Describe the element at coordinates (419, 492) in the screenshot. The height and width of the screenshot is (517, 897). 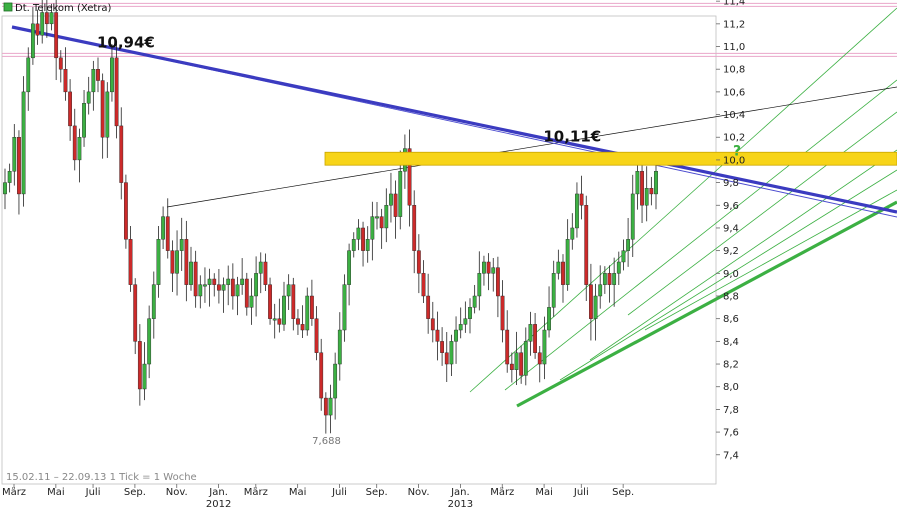
I see `x-tick-label: Nov.` at that location.